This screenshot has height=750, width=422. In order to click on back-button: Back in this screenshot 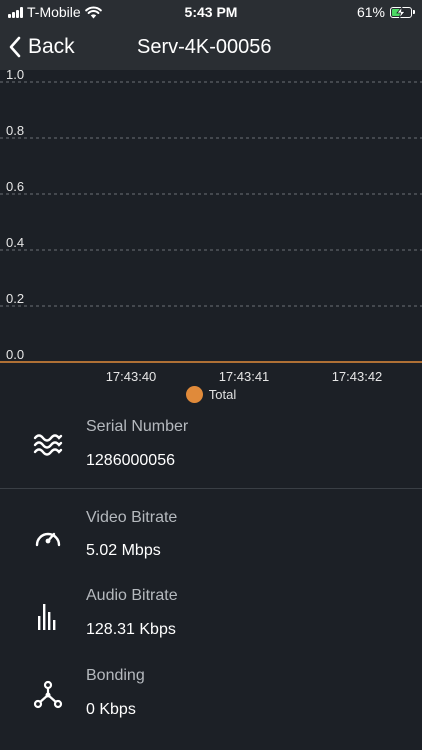, I will do `click(41, 47)`.